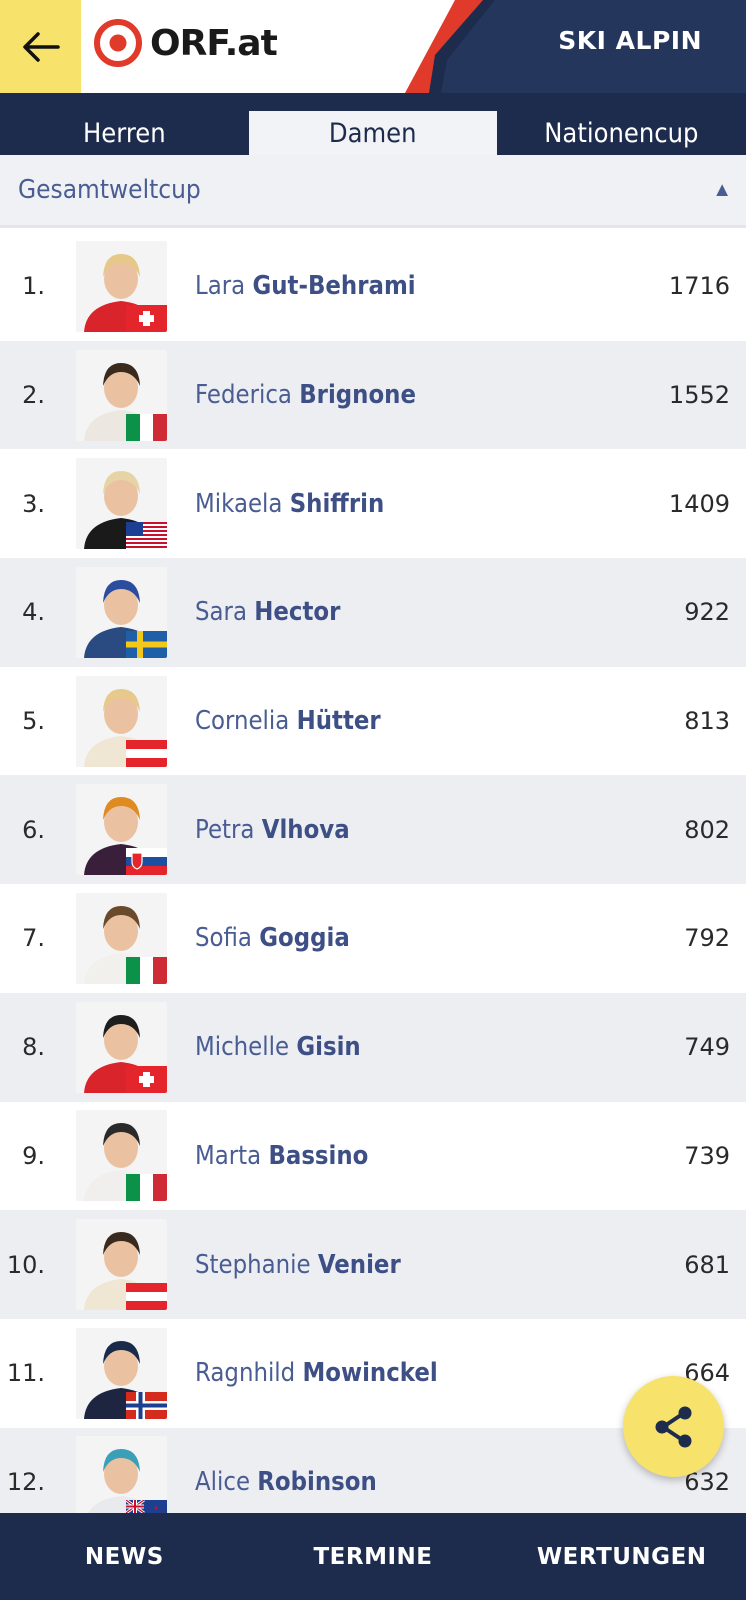 The height and width of the screenshot is (1600, 746). Describe the element at coordinates (338, 721) in the screenshot. I see `athlete-last-name: Hütter` at that location.